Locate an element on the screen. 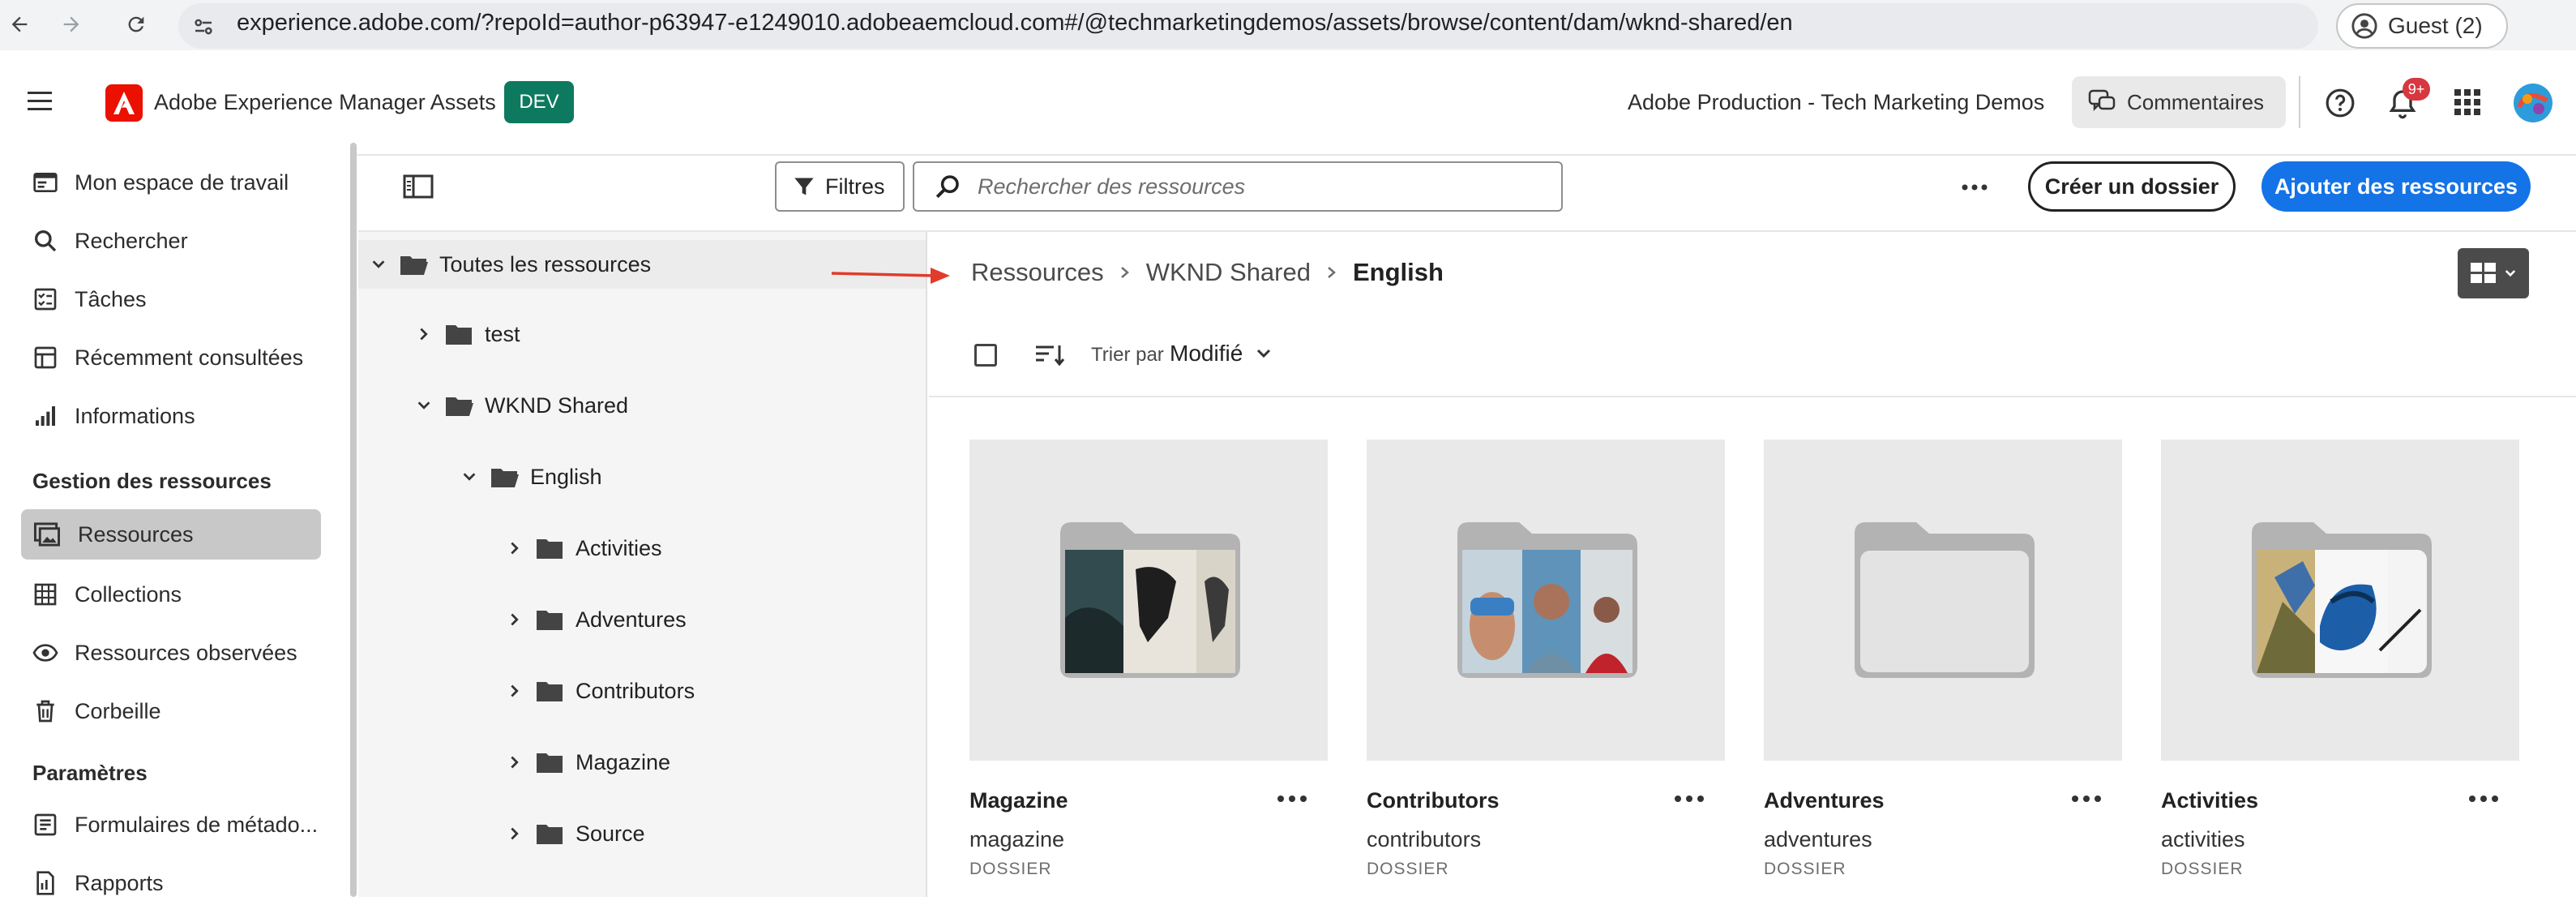 The height and width of the screenshot is (905, 2576). tree-node-adventures: Adventures is located at coordinates (596, 620).